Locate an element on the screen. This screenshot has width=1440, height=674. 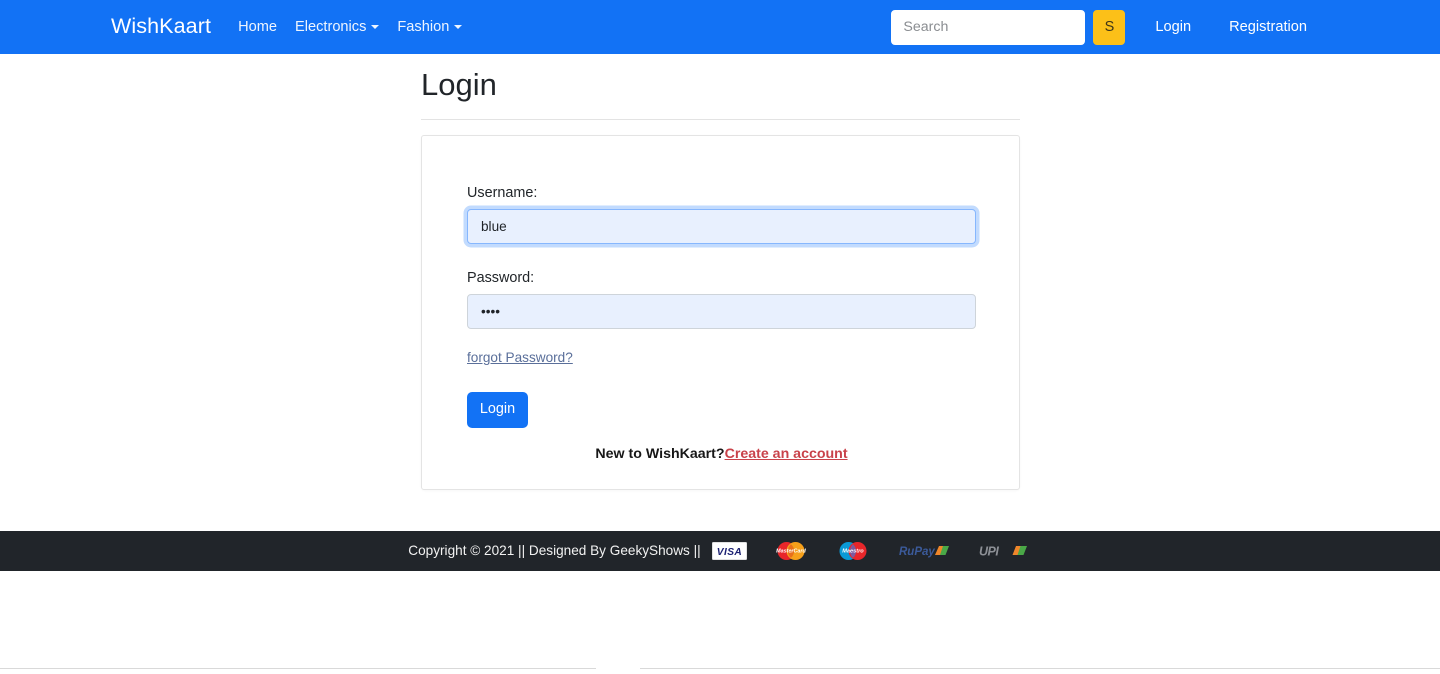
search-button: S is located at coordinates (1109, 27).